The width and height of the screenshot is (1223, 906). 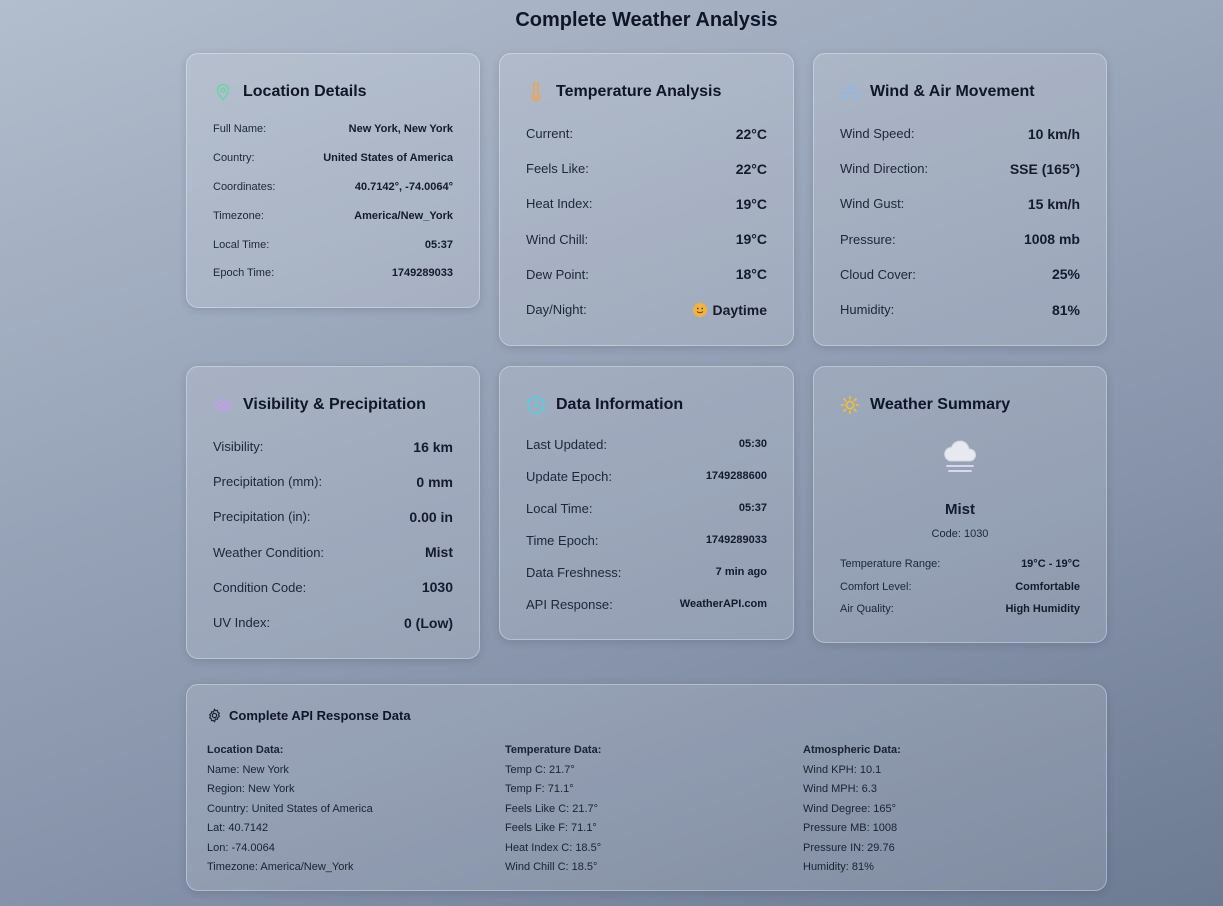 I want to click on api-line: Wind KPH: 10.1, so click(x=842, y=769).